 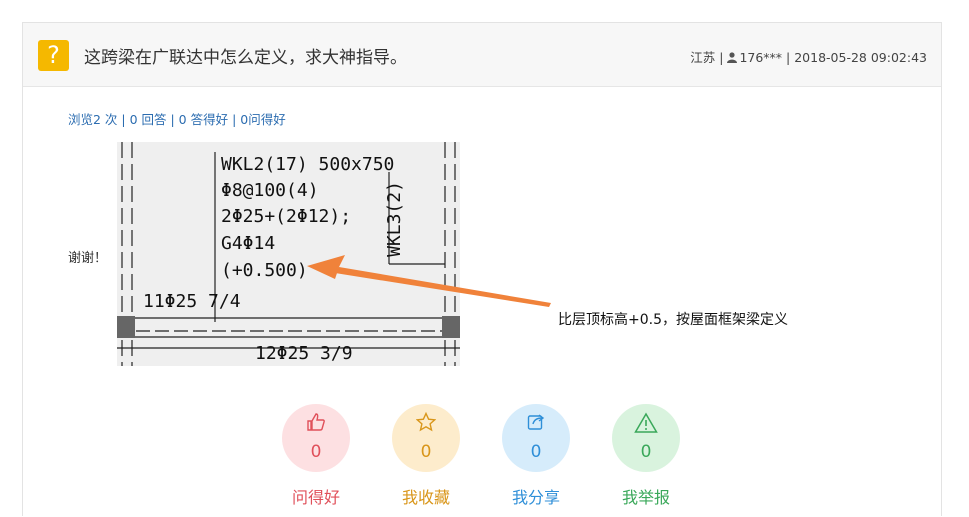 I want to click on favorite-circle: 0, so click(x=426, y=438).